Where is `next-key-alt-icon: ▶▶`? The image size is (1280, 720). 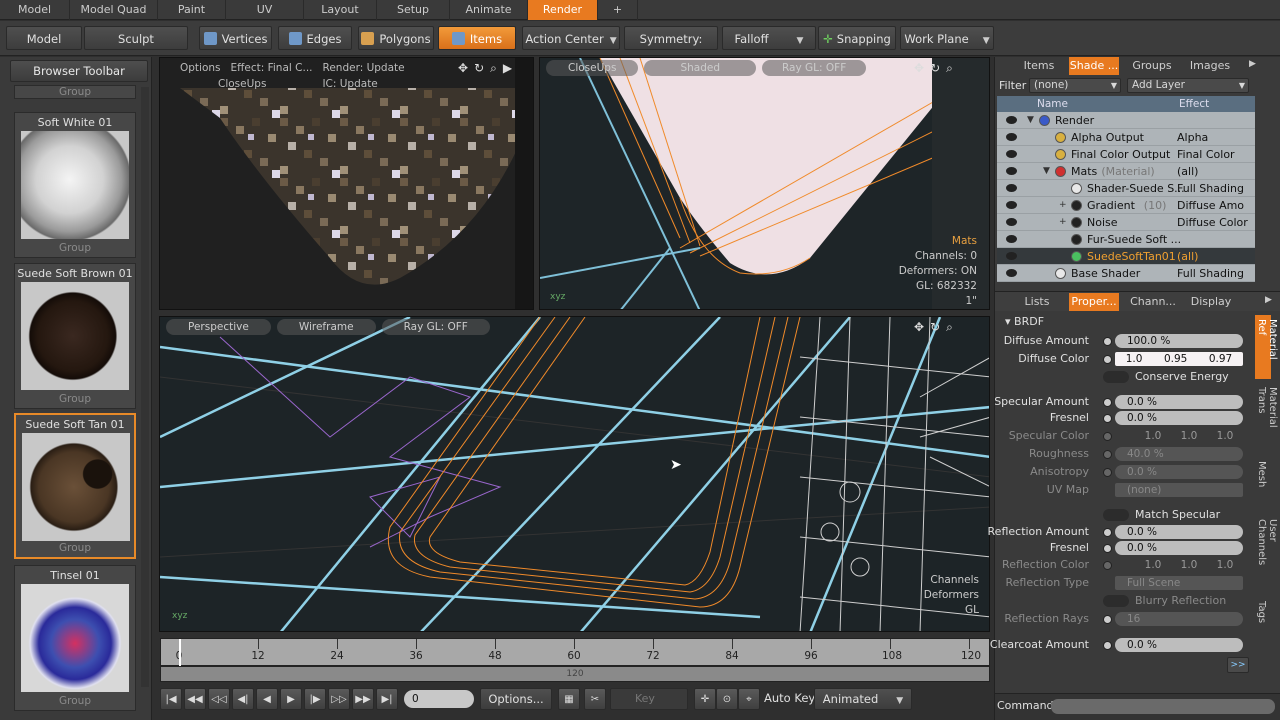
next-key-alt-icon: ▶▶ is located at coordinates (363, 699).